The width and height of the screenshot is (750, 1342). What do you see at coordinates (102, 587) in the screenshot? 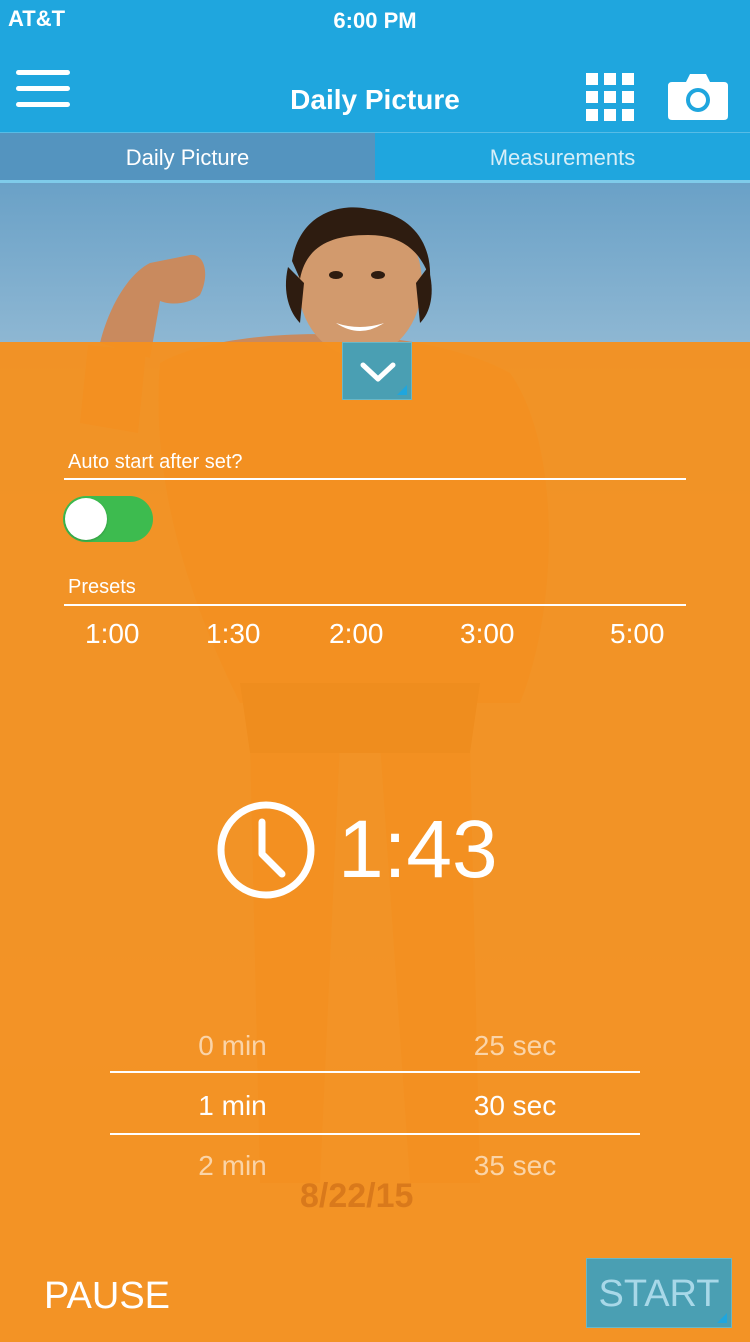
I see `presets-label: Presets` at bounding box center [102, 587].